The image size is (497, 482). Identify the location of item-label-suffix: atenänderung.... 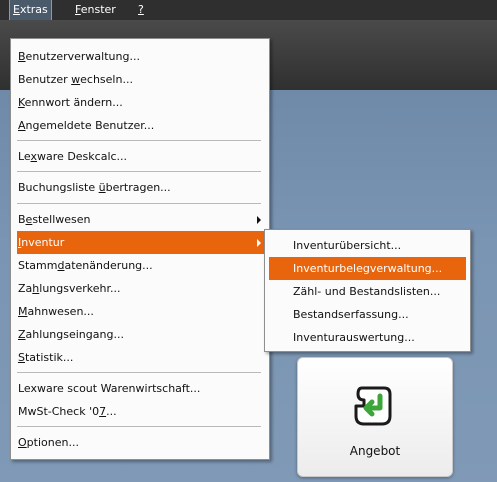
(108, 265).